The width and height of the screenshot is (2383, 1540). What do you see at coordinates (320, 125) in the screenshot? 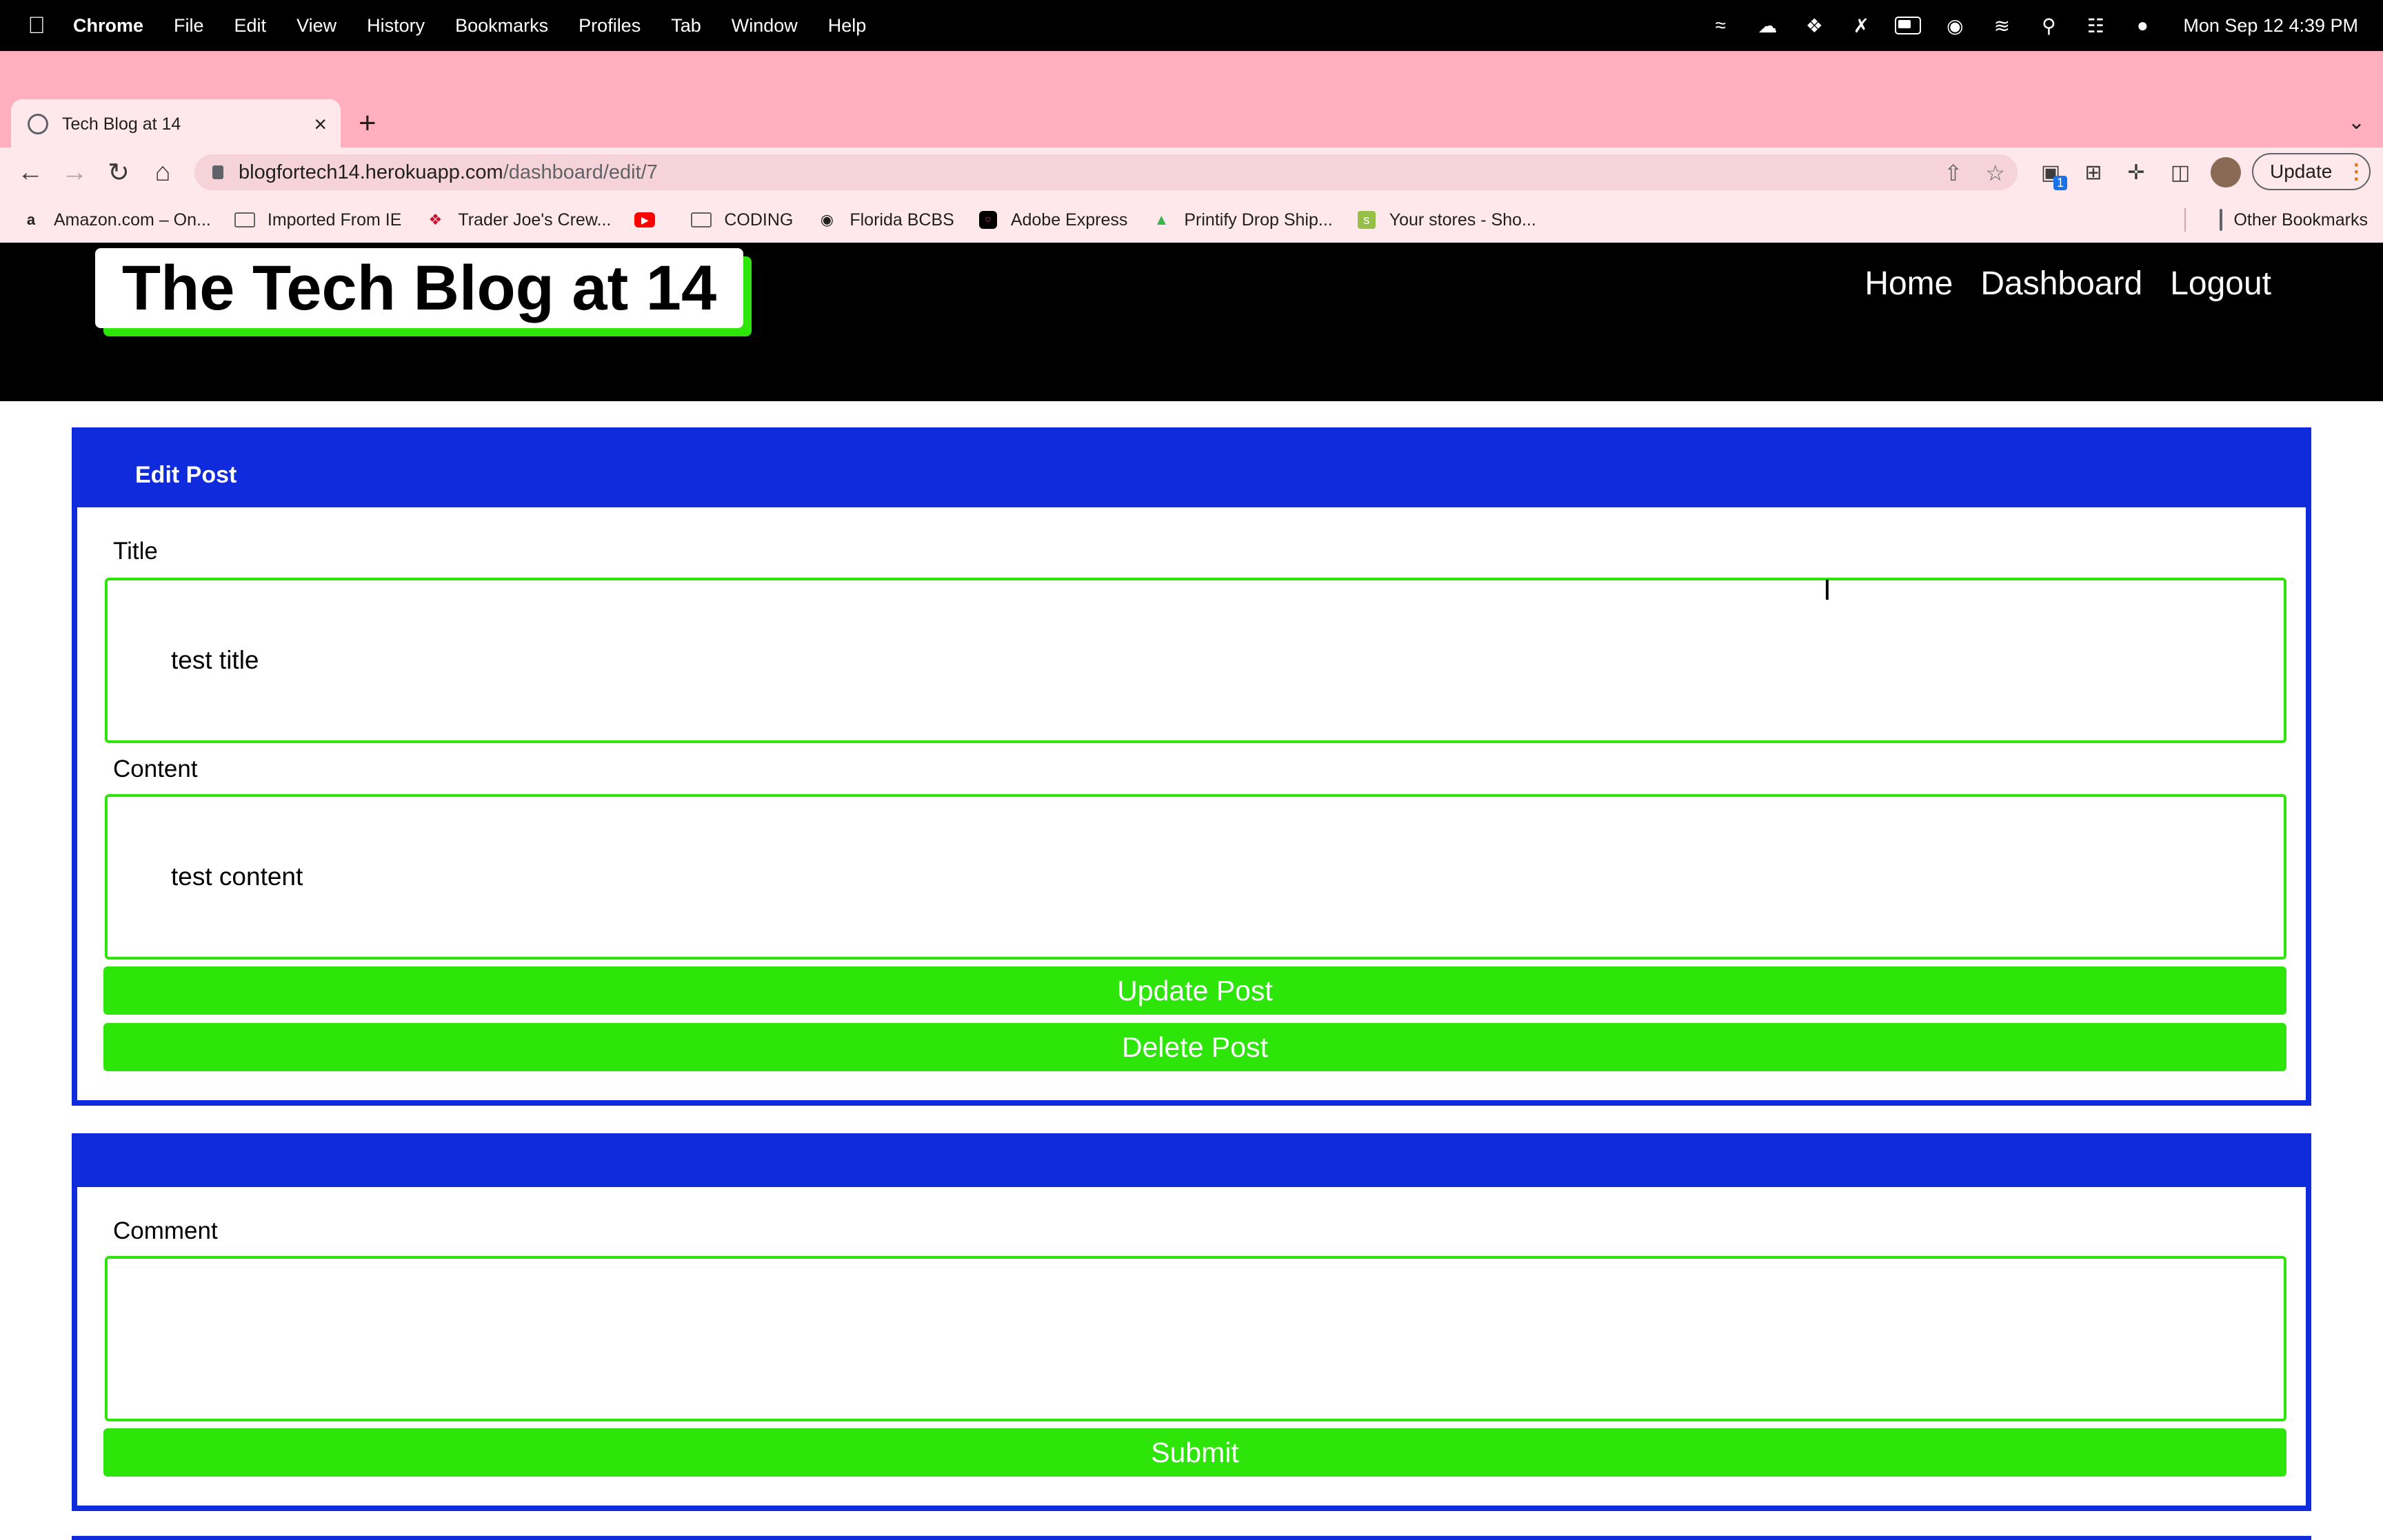
I see `close-tab-icon: ×` at bounding box center [320, 125].